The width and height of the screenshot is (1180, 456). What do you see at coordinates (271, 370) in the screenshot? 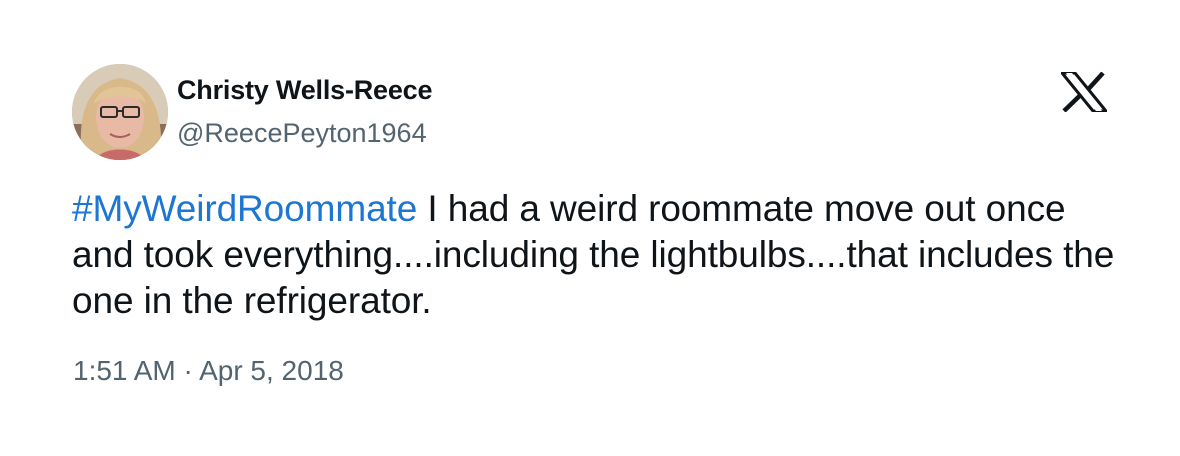
I see `tweet-date: Apr 5, 2018` at bounding box center [271, 370].